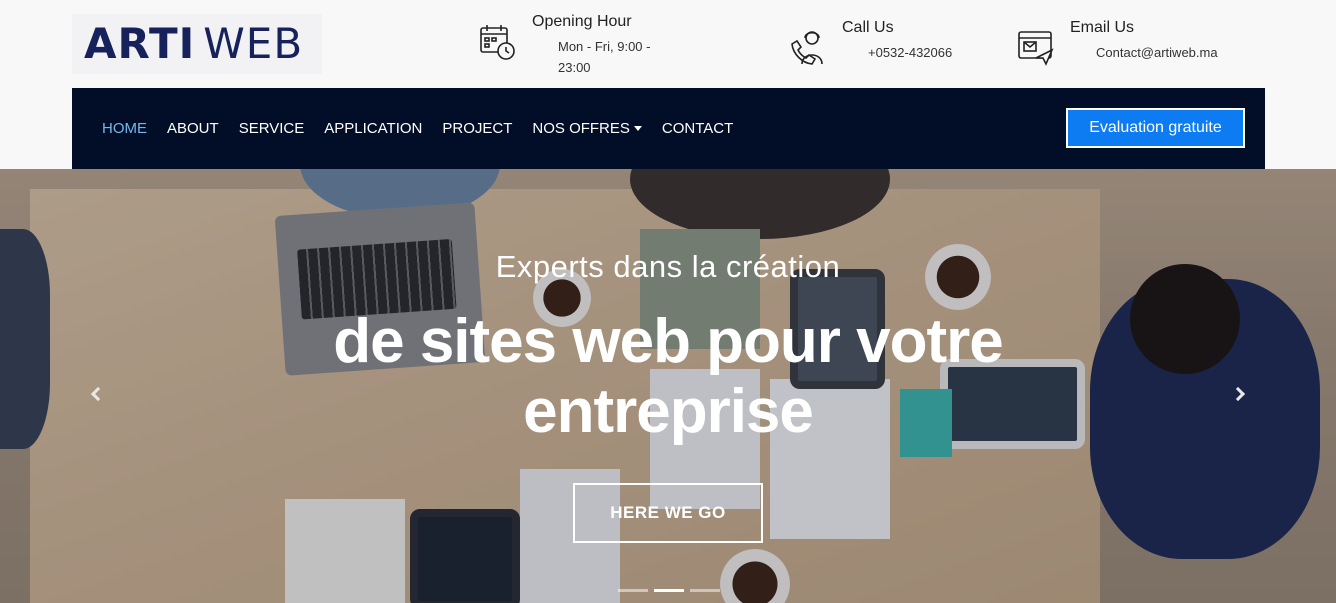 Image resolution: width=1336 pixels, height=603 pixels. Describe the element at coordinates (668, 376) in the screenshot. I see `hero-title: de sites web pour votre entreprise` at that location.